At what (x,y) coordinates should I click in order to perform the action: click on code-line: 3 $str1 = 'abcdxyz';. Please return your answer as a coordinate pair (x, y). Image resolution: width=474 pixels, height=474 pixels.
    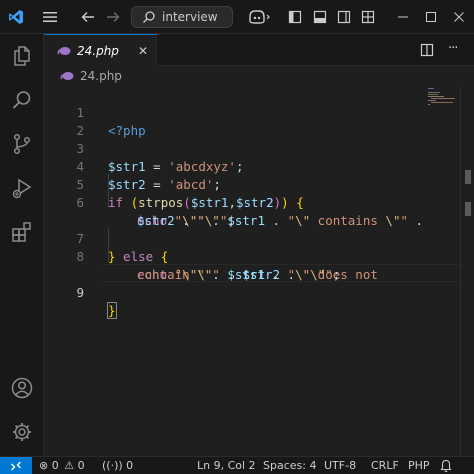
    Looking at the image, I should click on (252, 148).